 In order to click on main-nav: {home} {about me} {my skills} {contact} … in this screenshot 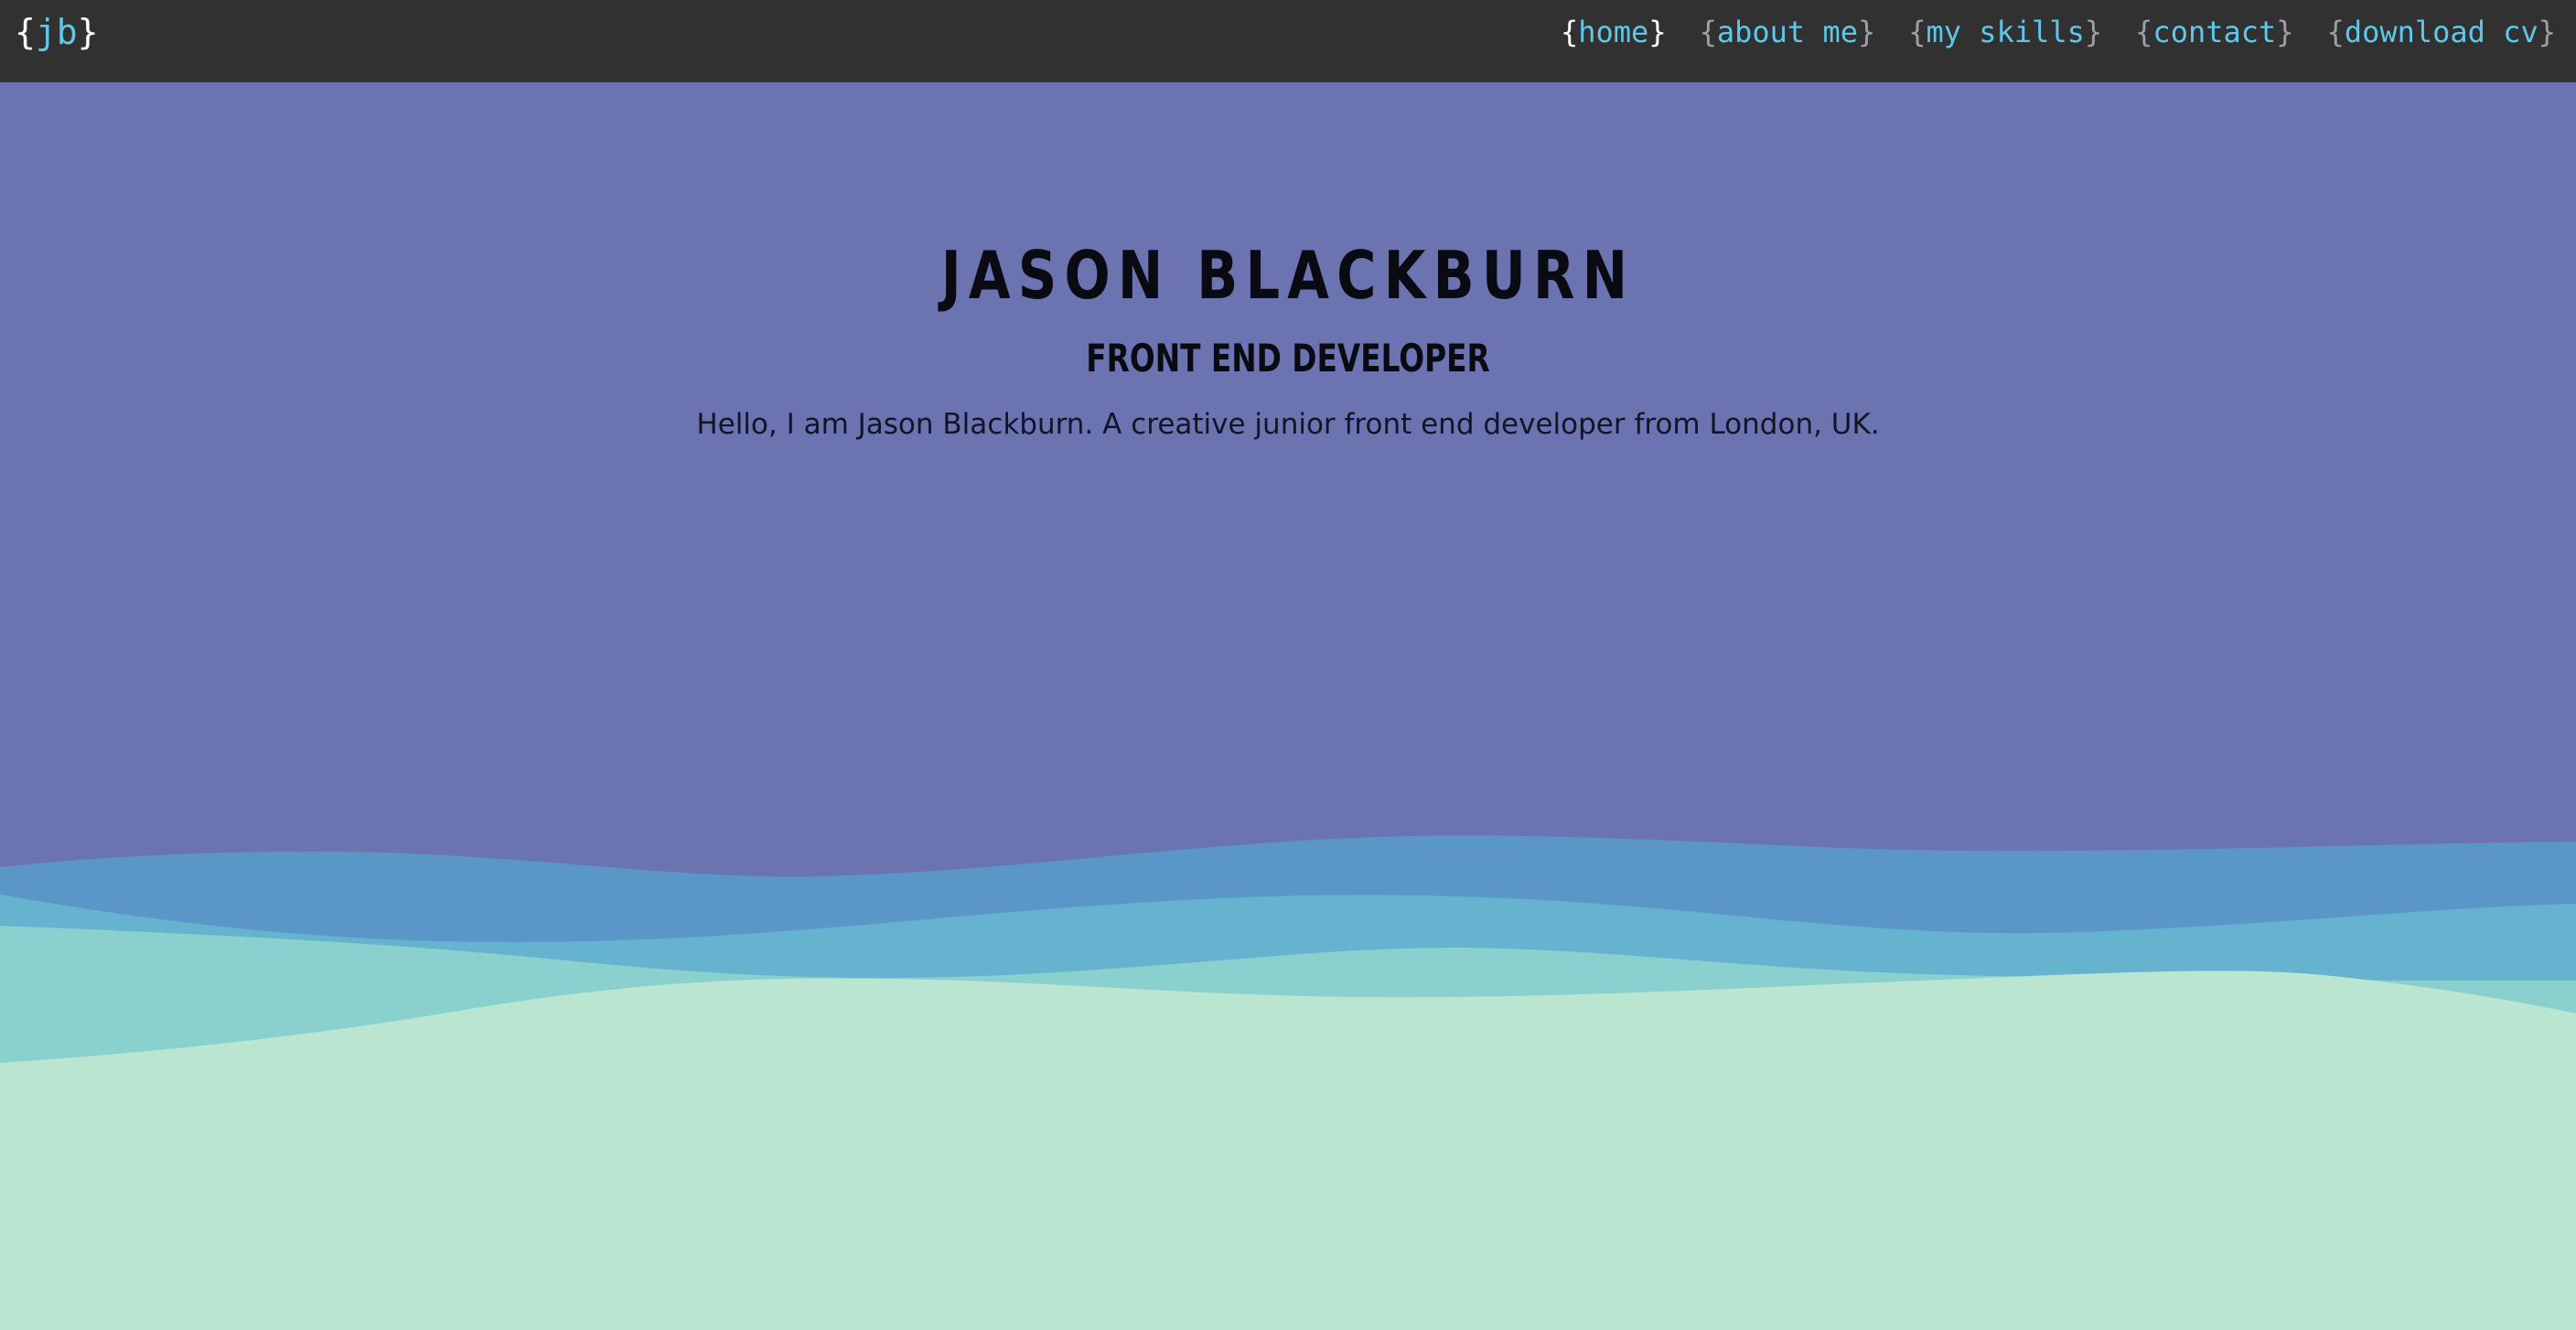, I will do `click(2058, 32)`.